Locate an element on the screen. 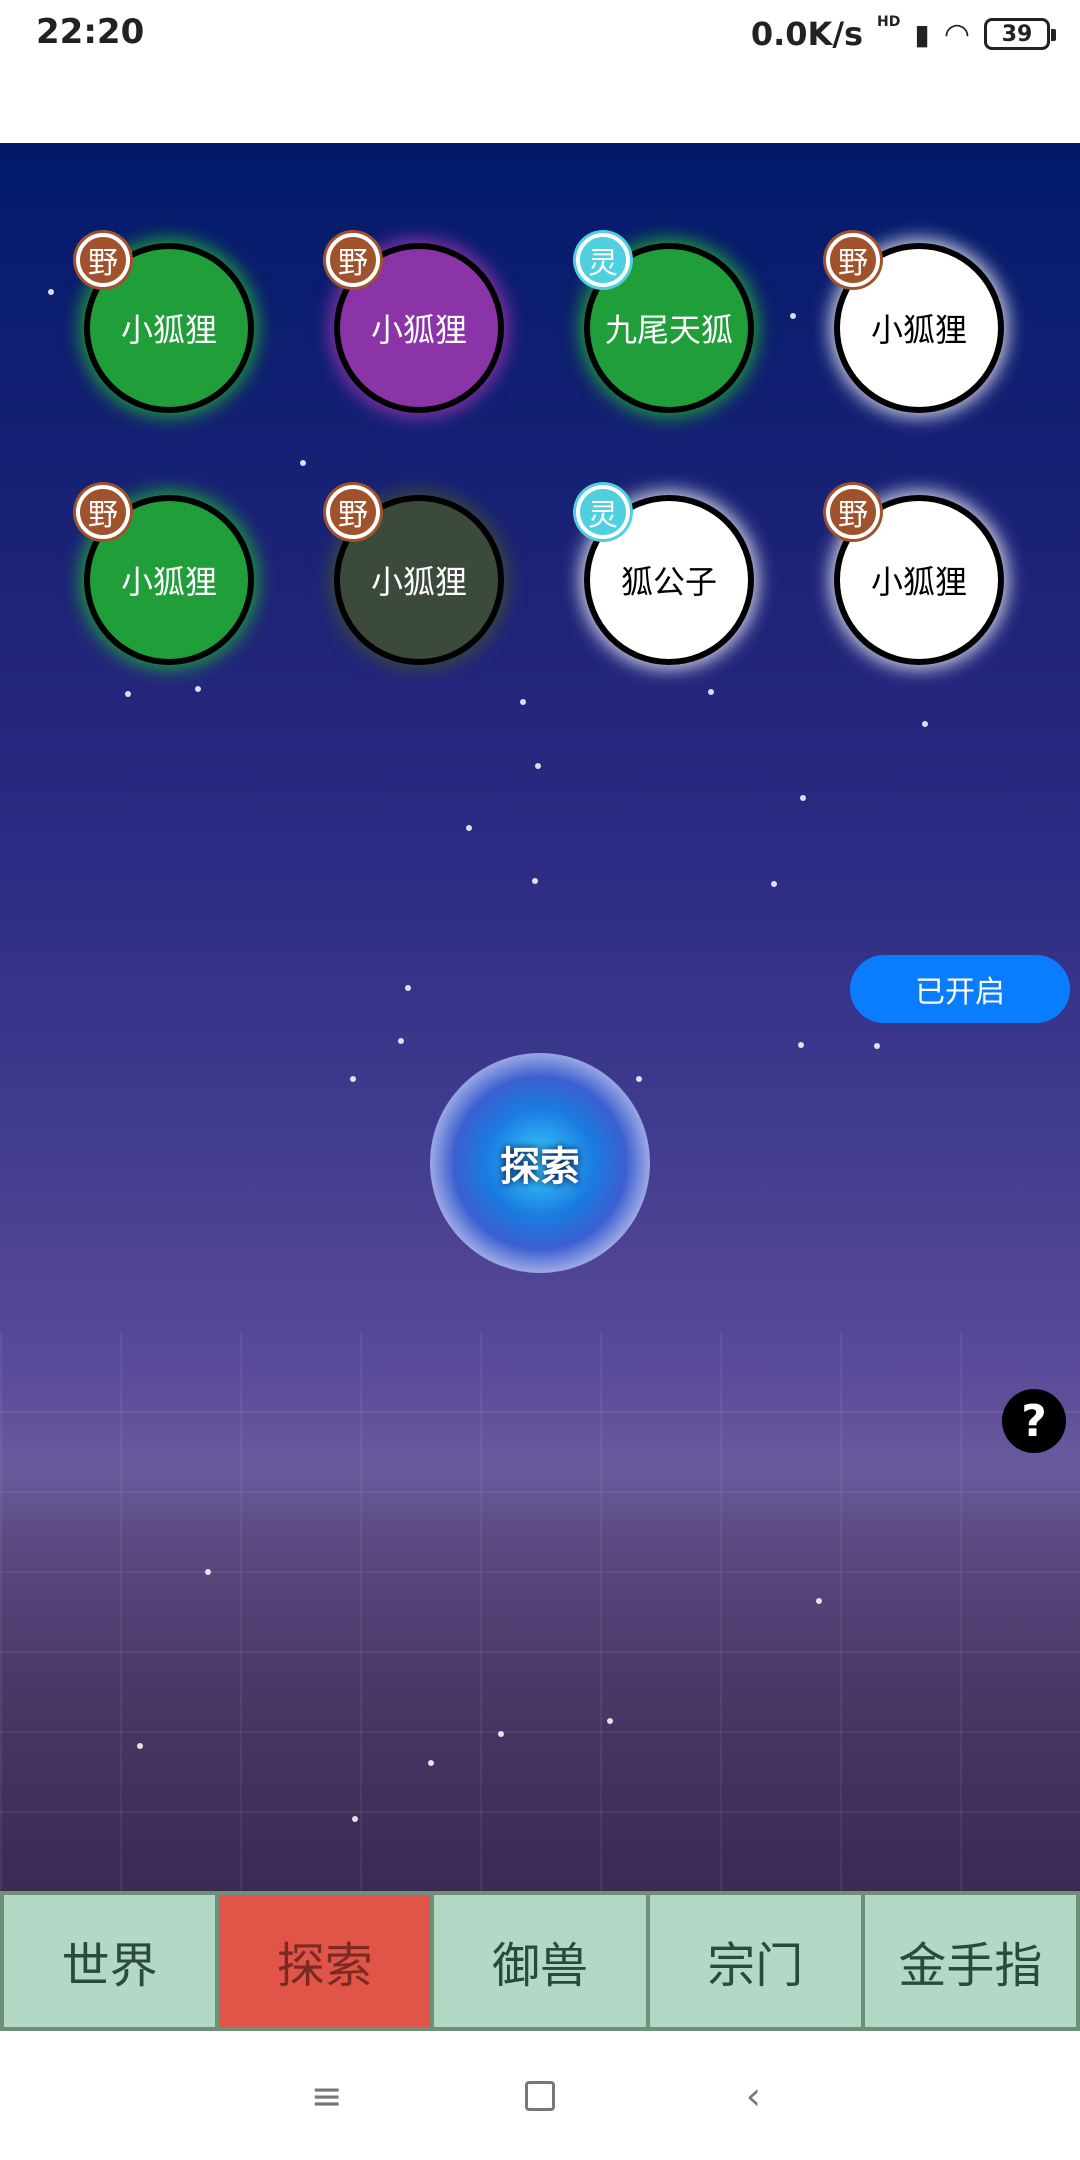 The image size is (1080, 2160). explore-label: 探索 is located at coordinates (540, 1167).